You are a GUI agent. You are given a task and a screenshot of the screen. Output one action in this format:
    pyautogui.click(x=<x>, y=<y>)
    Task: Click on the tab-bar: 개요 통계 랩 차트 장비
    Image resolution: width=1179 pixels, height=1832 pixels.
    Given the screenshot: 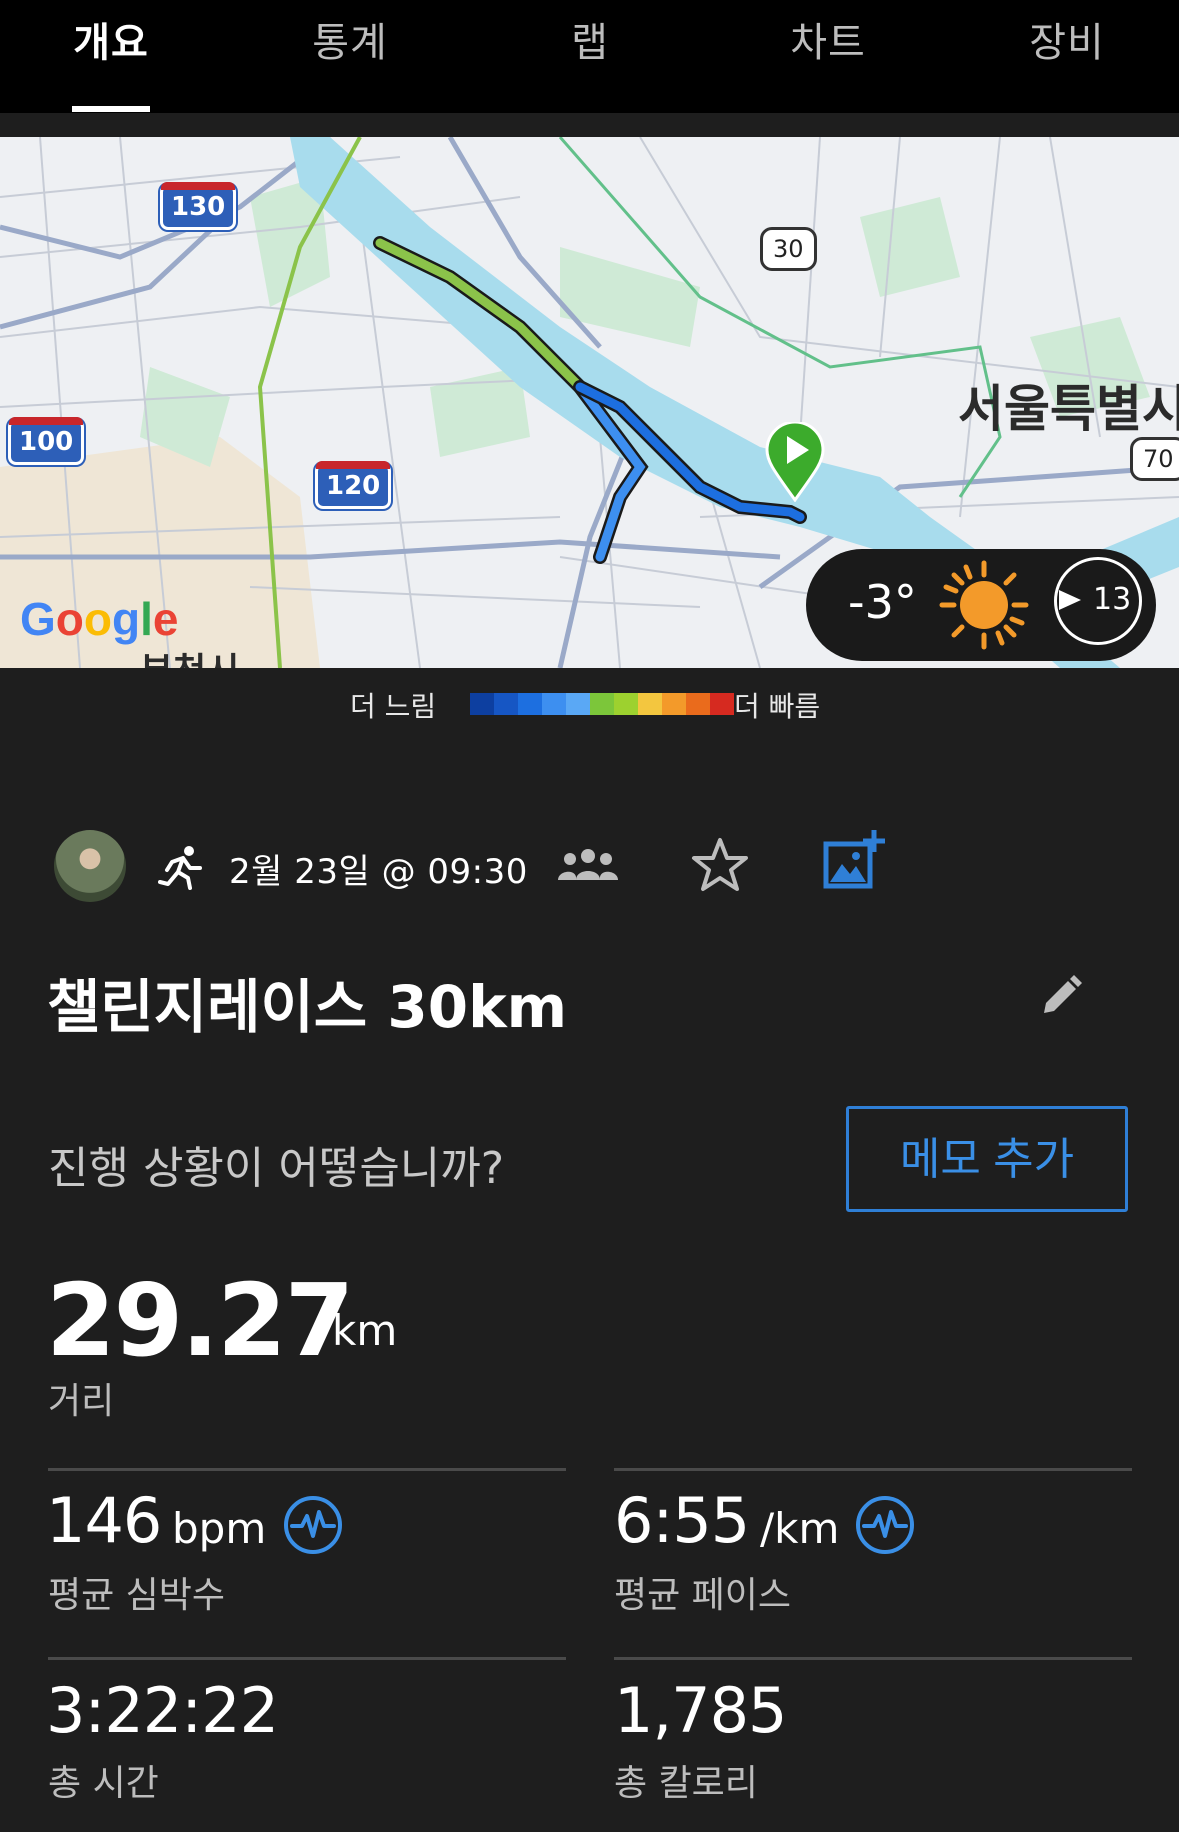 What is the action you would take?
    pyautogui.click(x=589, y=56)
    